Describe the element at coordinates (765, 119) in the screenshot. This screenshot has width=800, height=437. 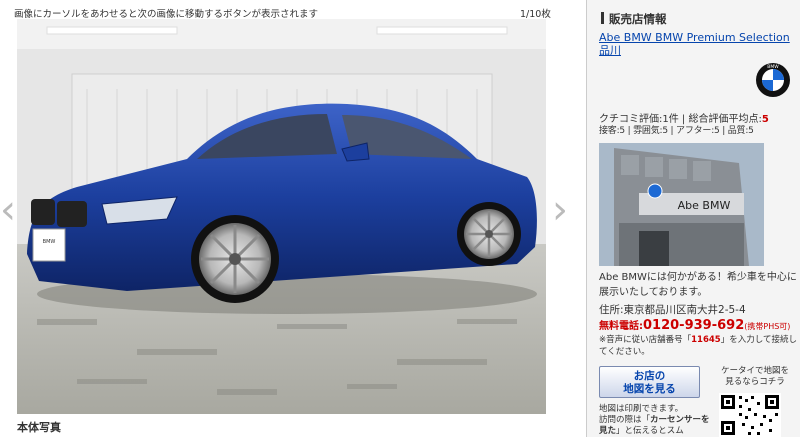
I see `rating-average: 5` at that location.